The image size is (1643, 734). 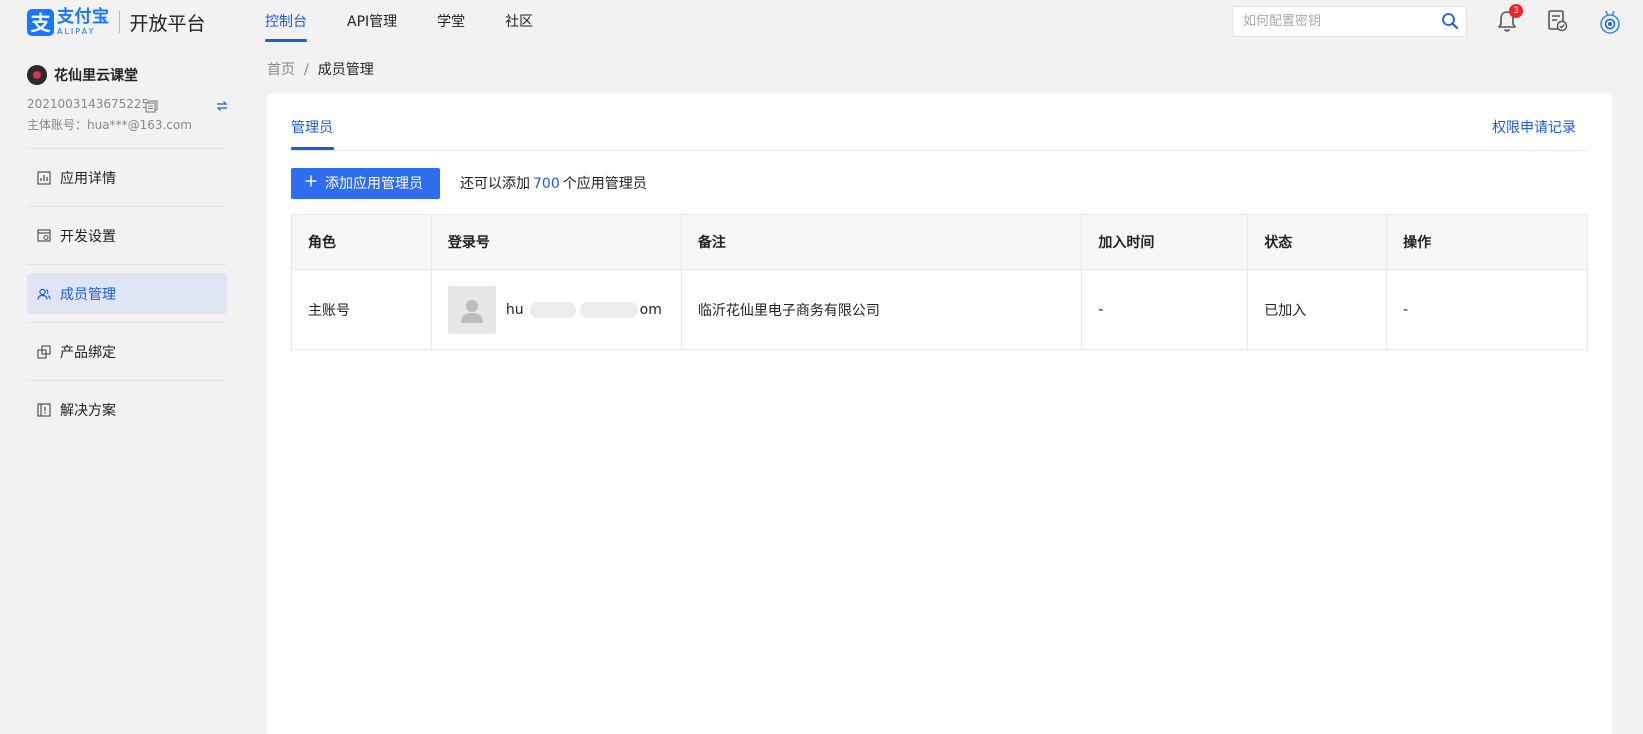 What do you see at coordinates (127, 351) in the screenshot?
I see `sidebar-item-product-binding: 产品绑定` at bounding box center [127, 351].